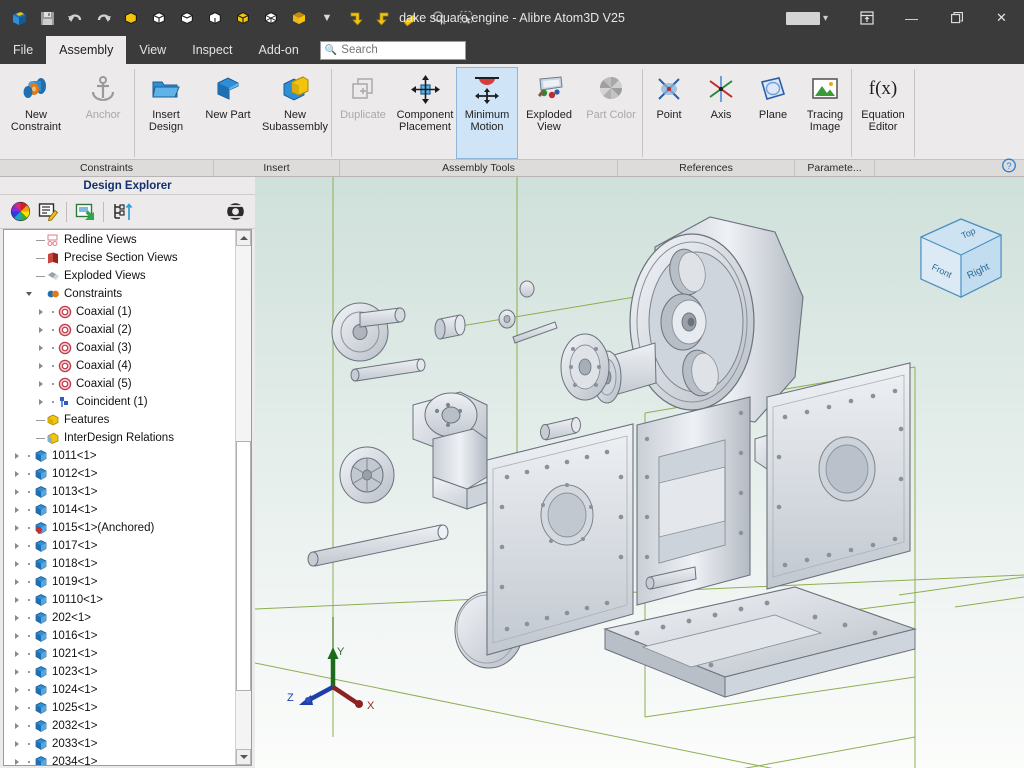  Describe the element at coordinates (1009, 168) in the screenshot. I see `help-icon: ?` at that location.